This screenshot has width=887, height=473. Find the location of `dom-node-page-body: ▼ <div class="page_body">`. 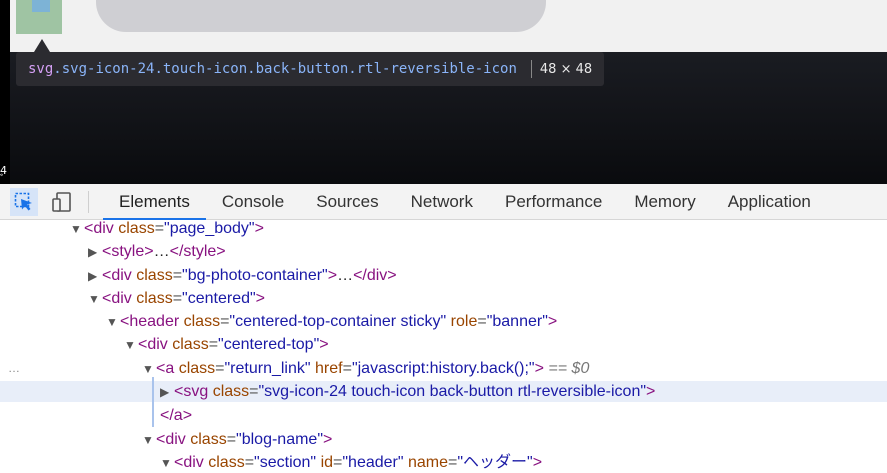

dom-node-page-body: ▼ <div class="page_body"> is located at coordinates (443, 228).